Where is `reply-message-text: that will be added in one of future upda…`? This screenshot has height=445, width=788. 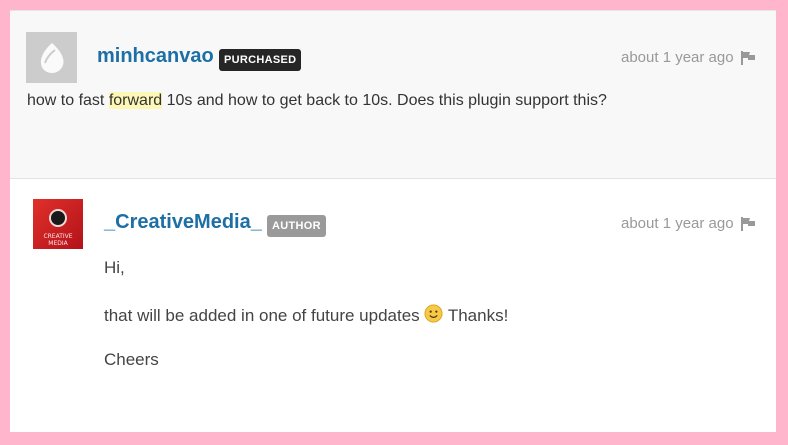
reply-message-text: that will be added in one of future upda… is located at coordinates (262, 315).